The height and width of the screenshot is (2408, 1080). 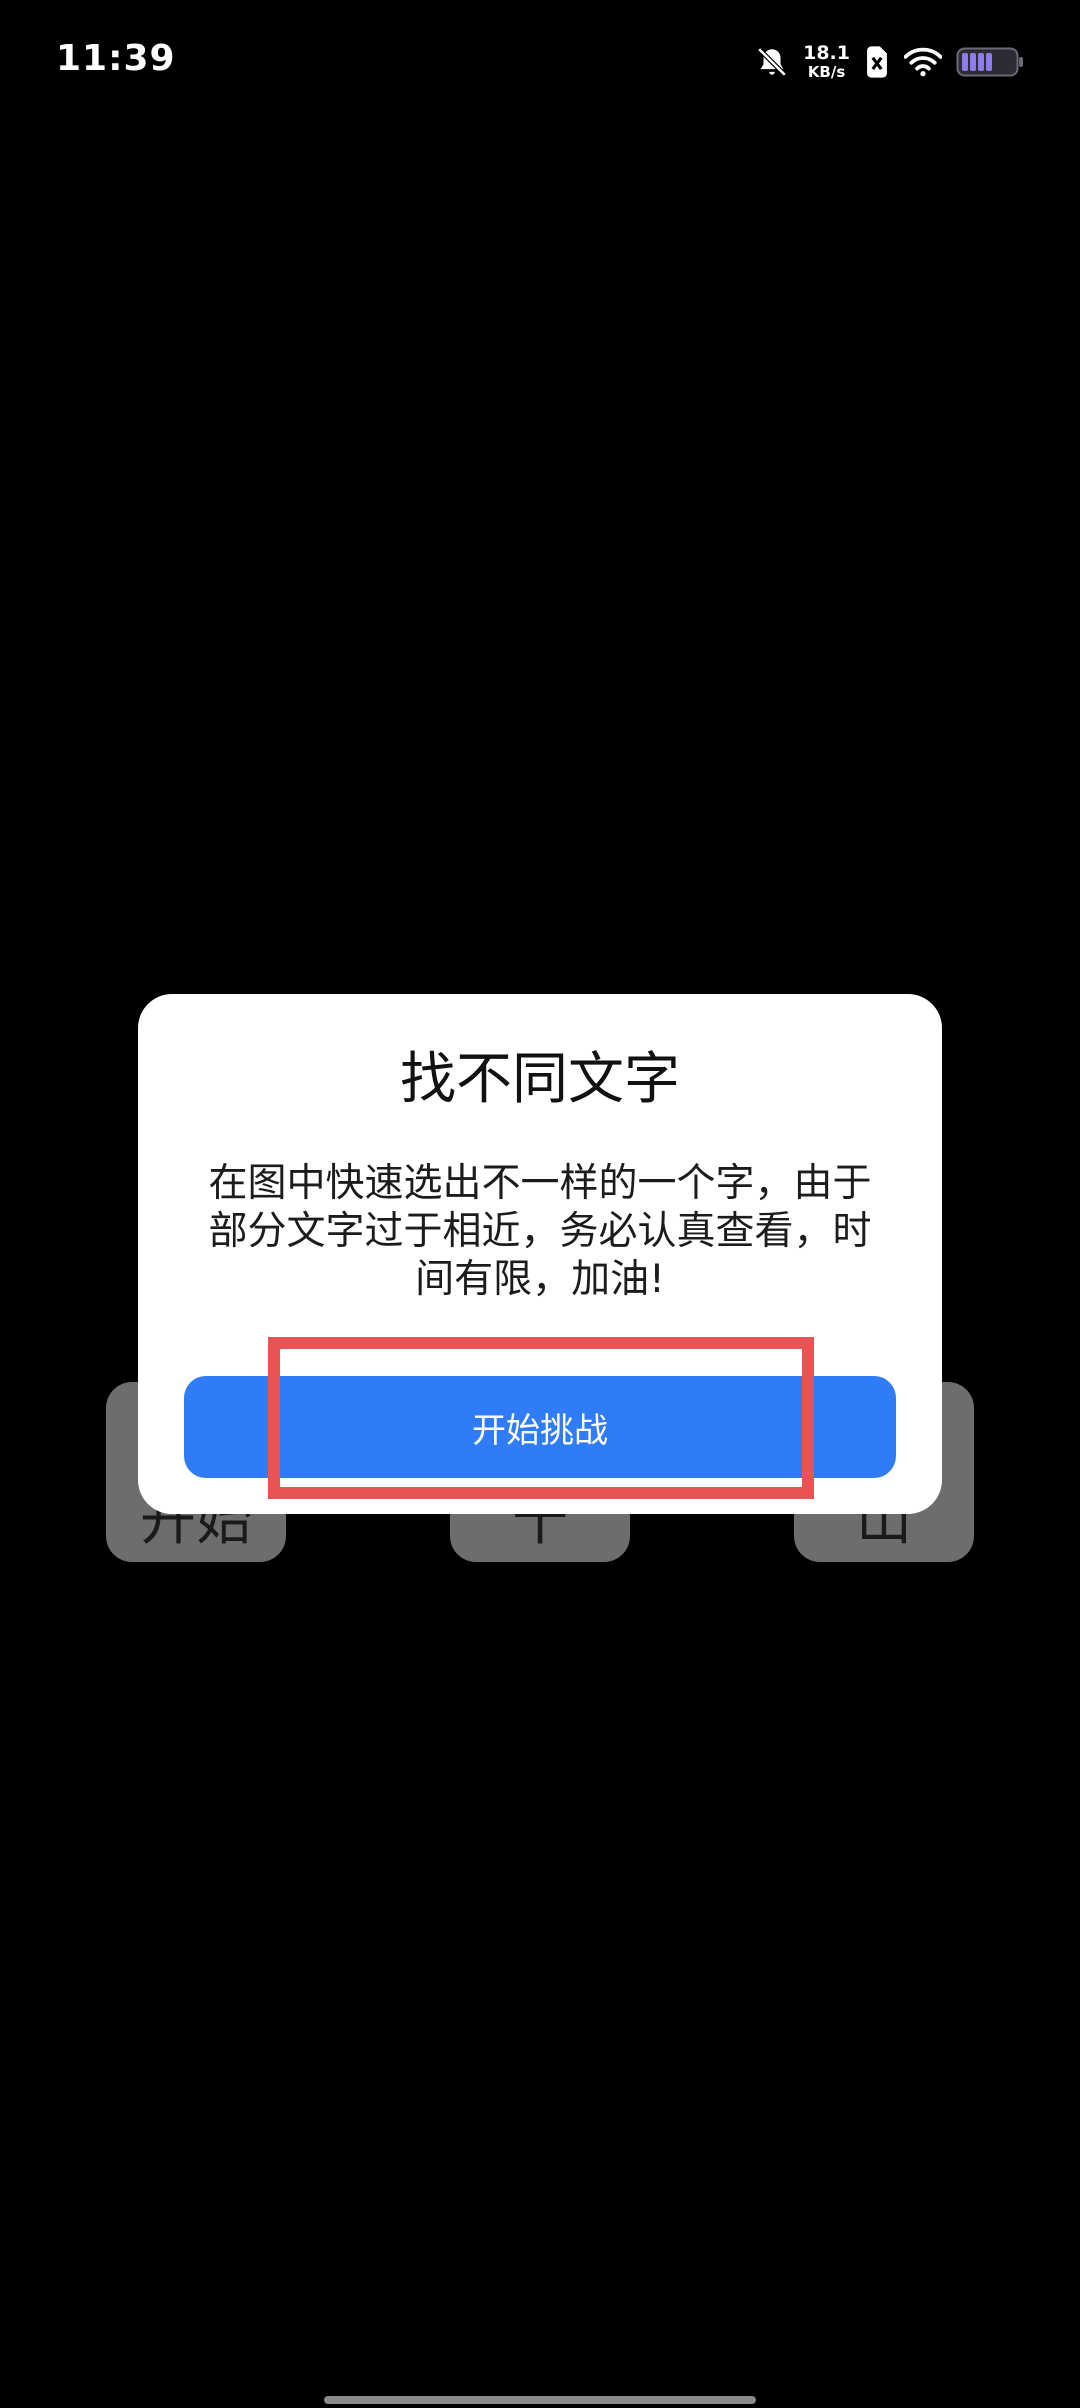 I want to click on status-bar: 11:39 18.1 KB/s, so click(x=540, y=60).